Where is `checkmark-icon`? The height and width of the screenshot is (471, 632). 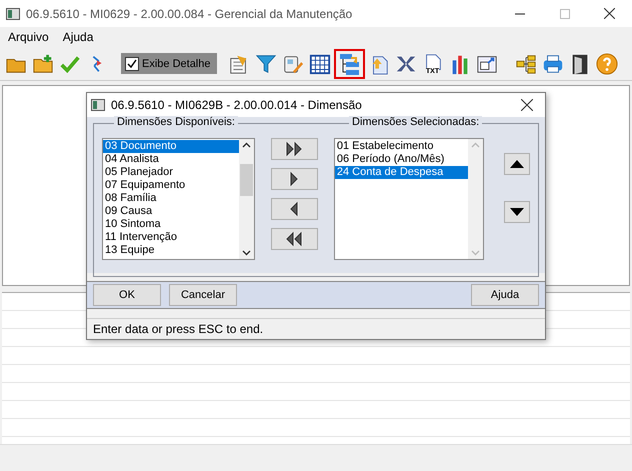
checkmark-icon is located at coordinates (132, 63).